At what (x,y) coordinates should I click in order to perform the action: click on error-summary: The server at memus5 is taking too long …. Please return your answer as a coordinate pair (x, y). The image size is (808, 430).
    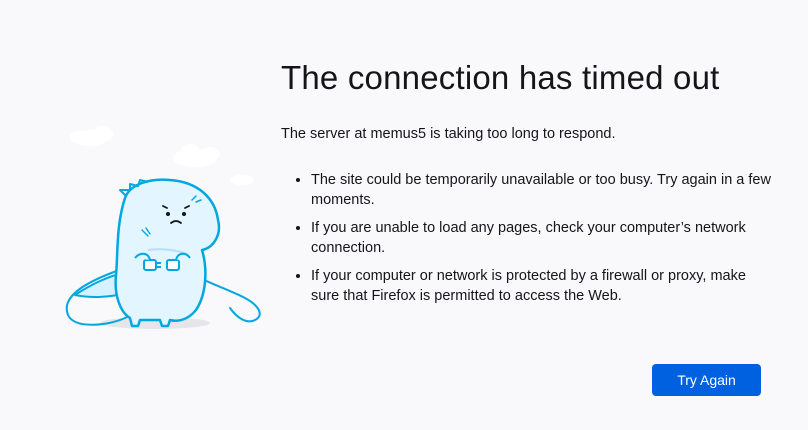
    Looking at the image, I should click on (448, 133).